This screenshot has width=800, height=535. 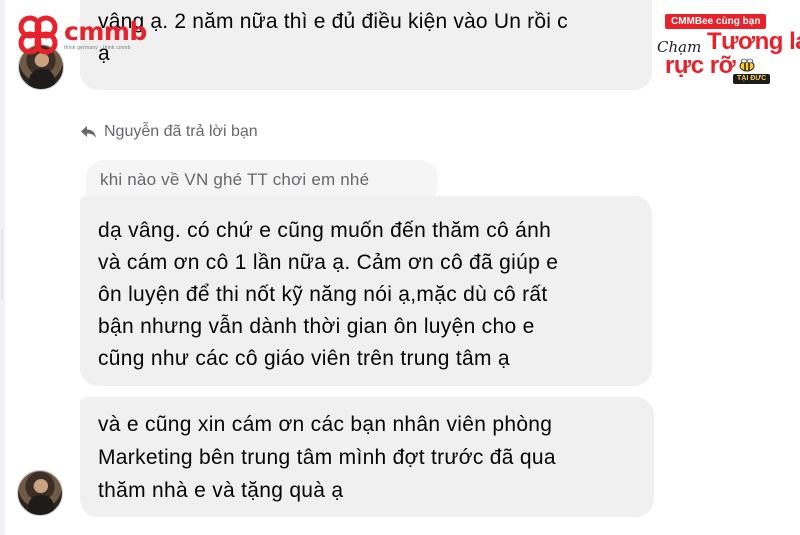 I want to click on message-line: ạ, so click(x=104, y=53).